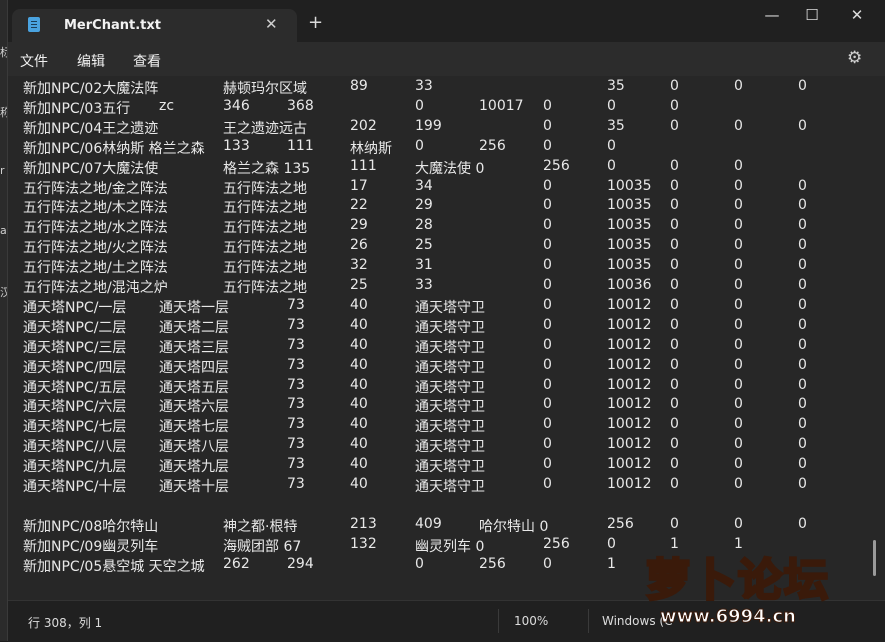  I want to click on text-cell: 26, so click(359, 245).